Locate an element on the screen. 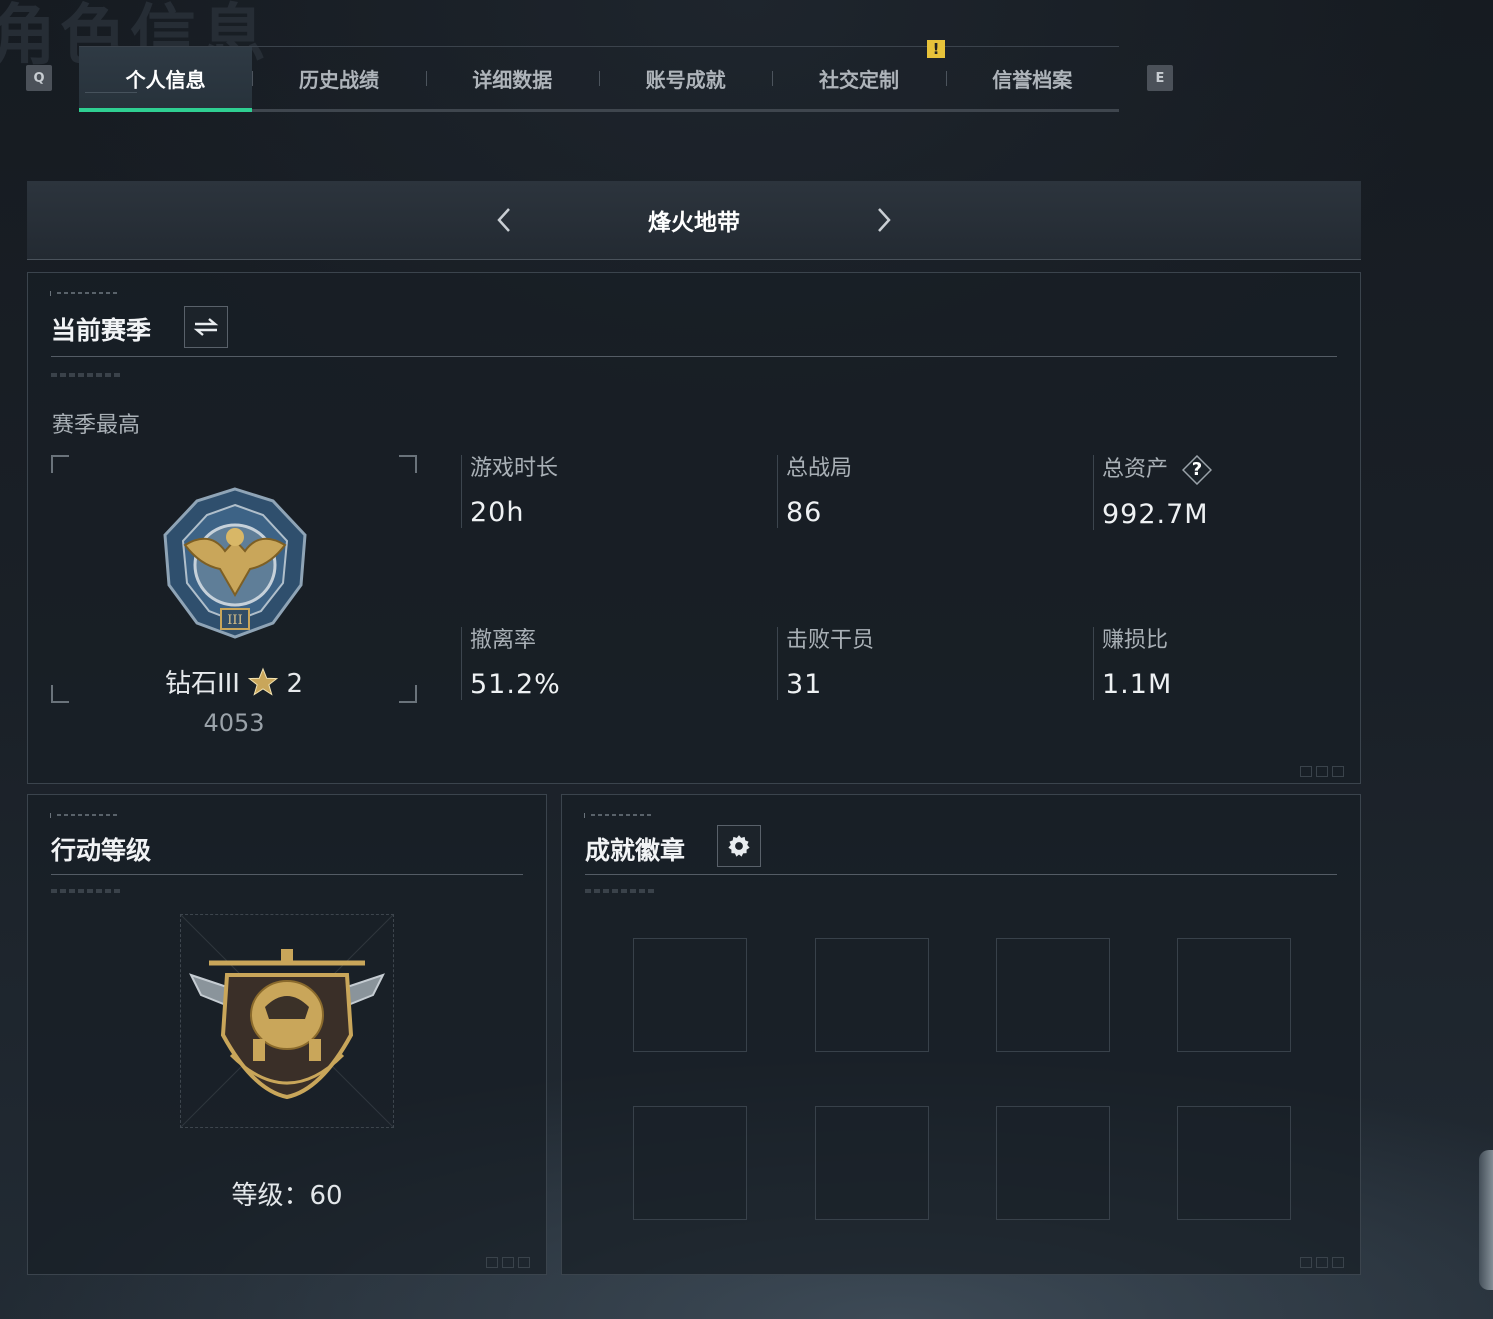  tab-credit-record: 信誉档案 is located at coordinates (1032, 78).